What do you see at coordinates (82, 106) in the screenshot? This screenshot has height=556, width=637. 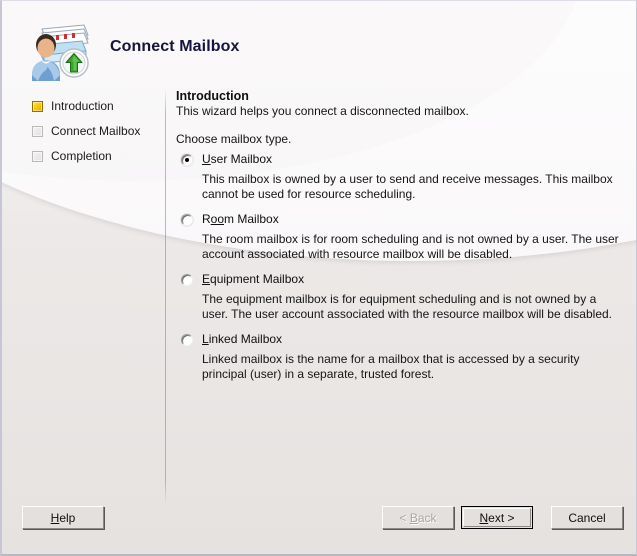 I see `sidebar-item-label: Introduction` at bounding box center [82, 106].